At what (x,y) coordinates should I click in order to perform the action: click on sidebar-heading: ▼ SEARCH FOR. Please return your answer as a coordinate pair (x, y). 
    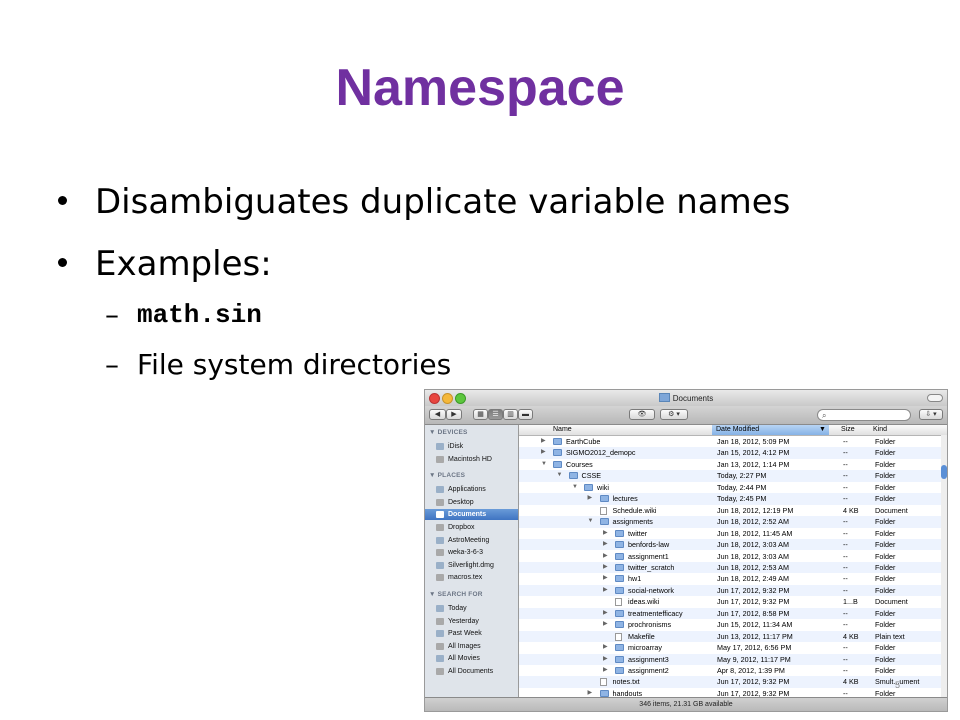
    Looking at the image, I should click on (456, 594).